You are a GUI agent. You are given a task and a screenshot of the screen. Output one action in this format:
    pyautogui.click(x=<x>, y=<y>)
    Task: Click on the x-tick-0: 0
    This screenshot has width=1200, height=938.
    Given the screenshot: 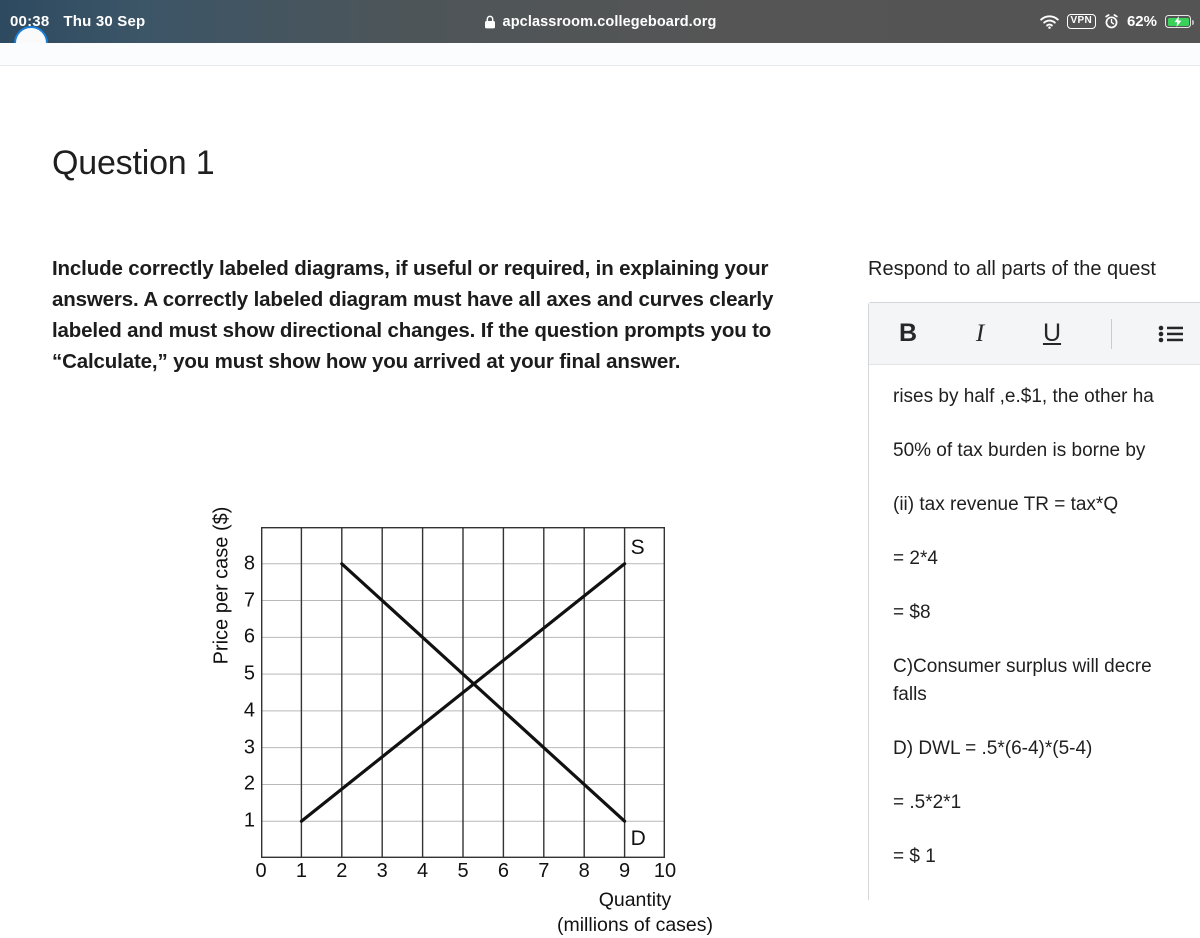 What is the action you would take?
    pyautogui.click(x=261, y=871)
    